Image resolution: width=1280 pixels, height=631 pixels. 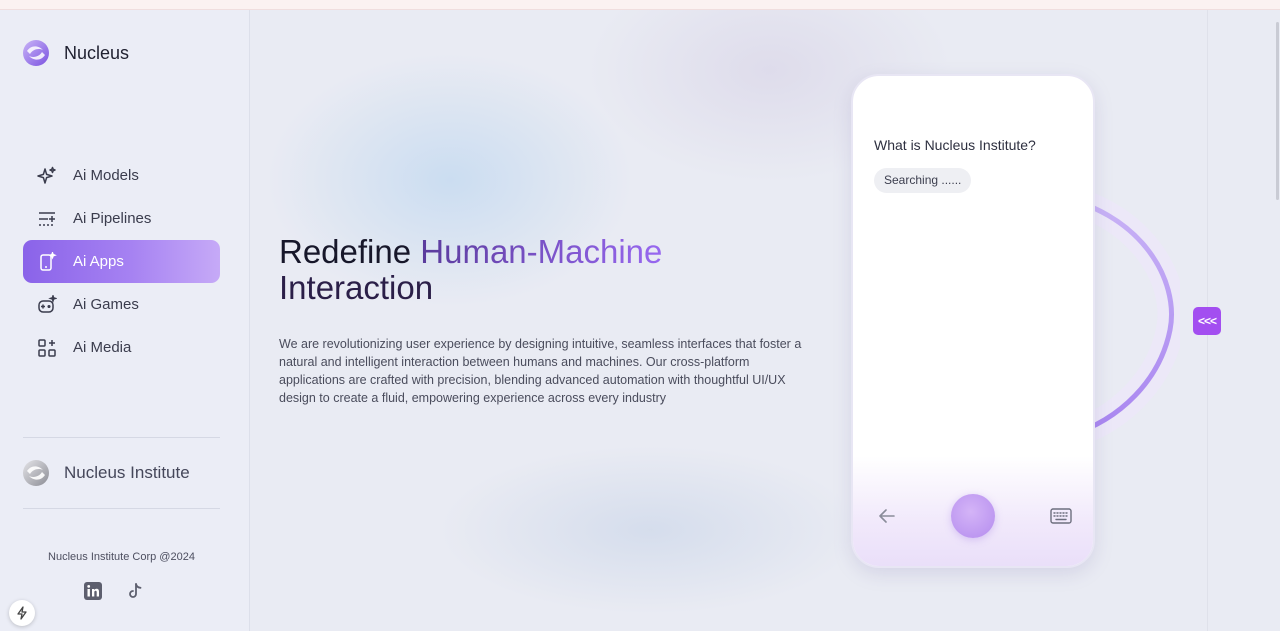 I want to click on sidebar-item-label: Ai Games, so click(x=106, y=304).